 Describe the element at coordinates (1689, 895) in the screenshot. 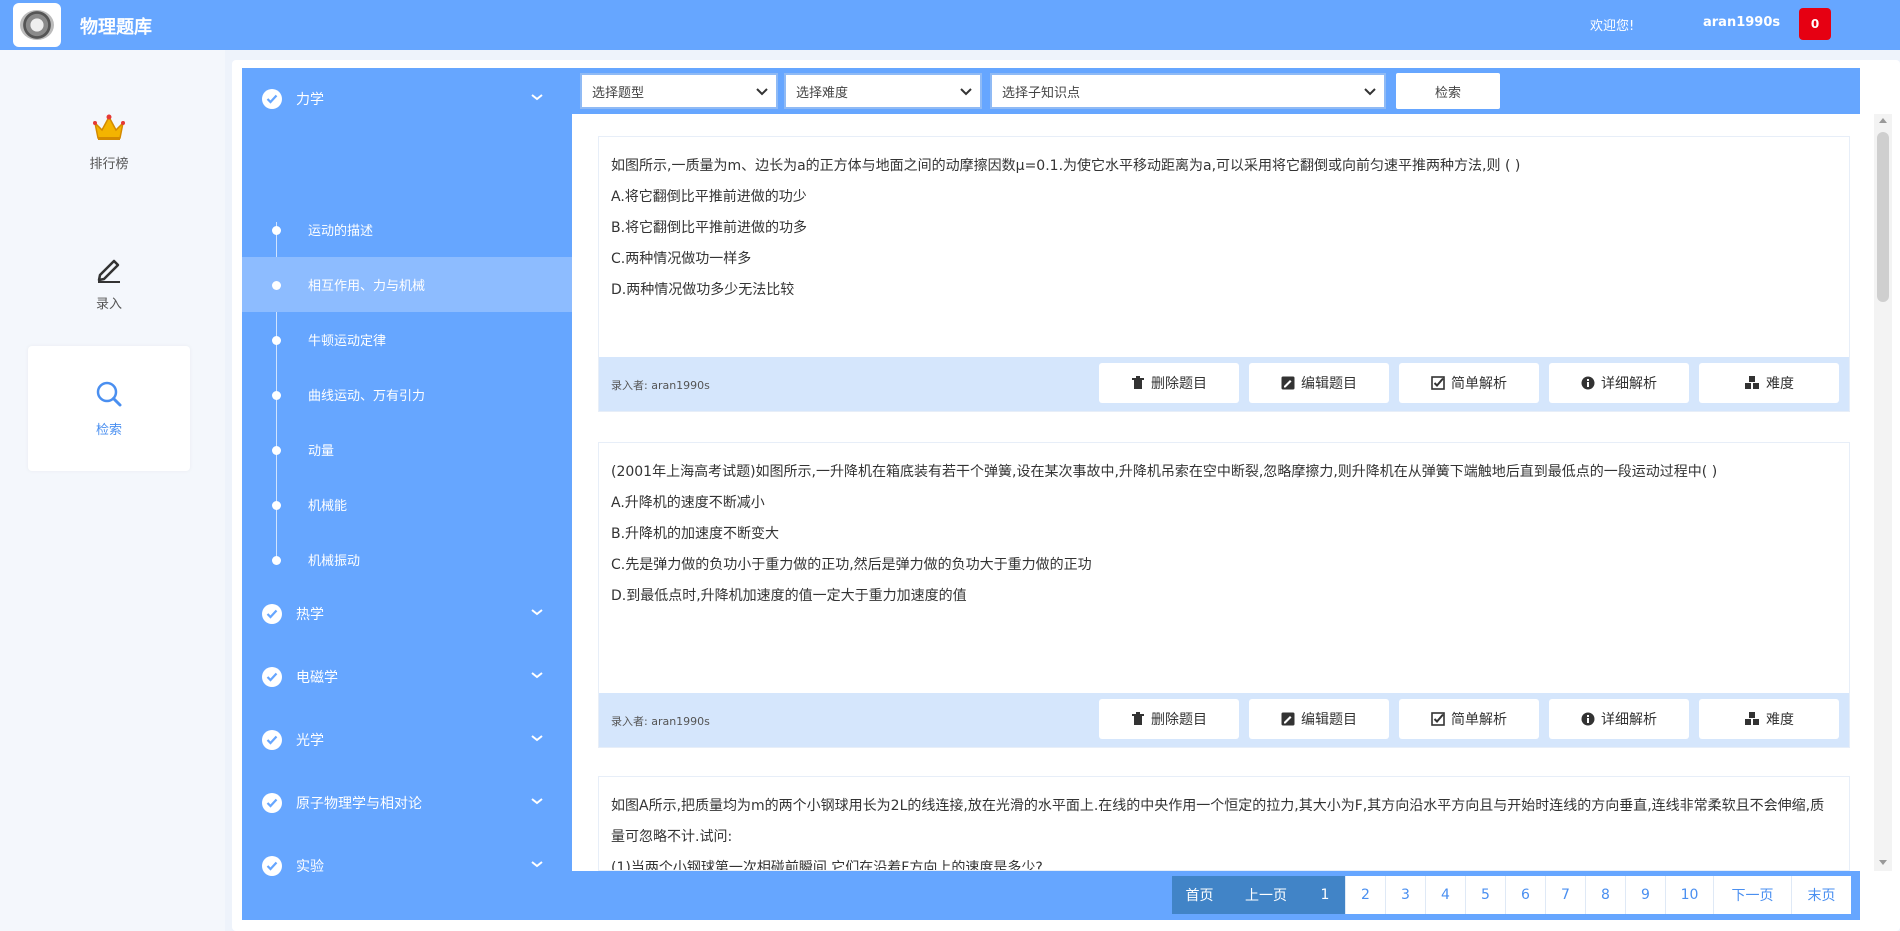

I see `page-button: 10` at that location.